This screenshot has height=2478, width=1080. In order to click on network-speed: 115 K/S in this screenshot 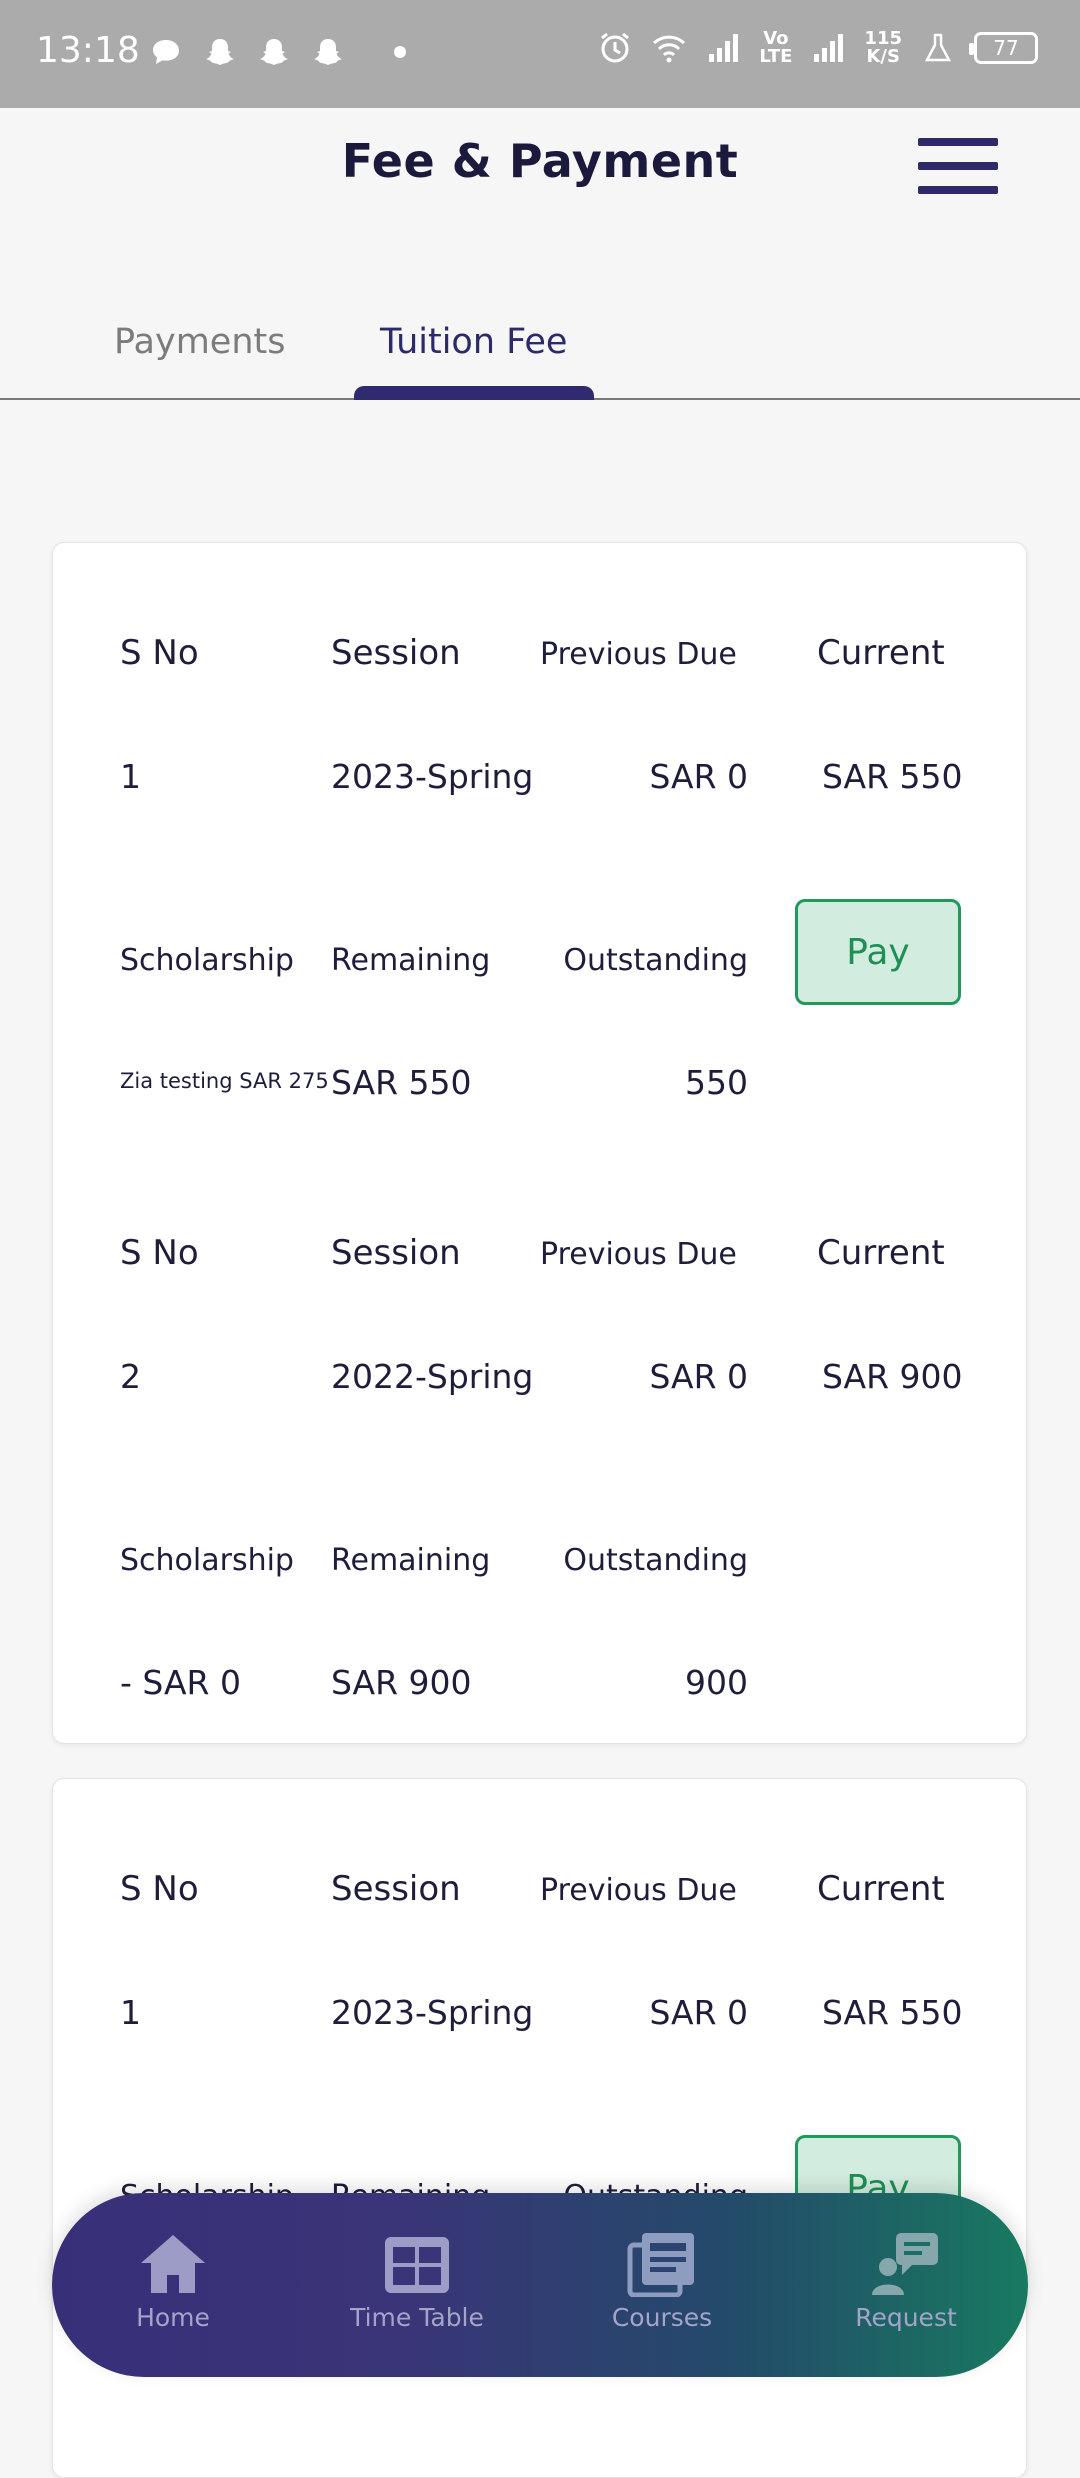, I will do `click(883, 48)`.